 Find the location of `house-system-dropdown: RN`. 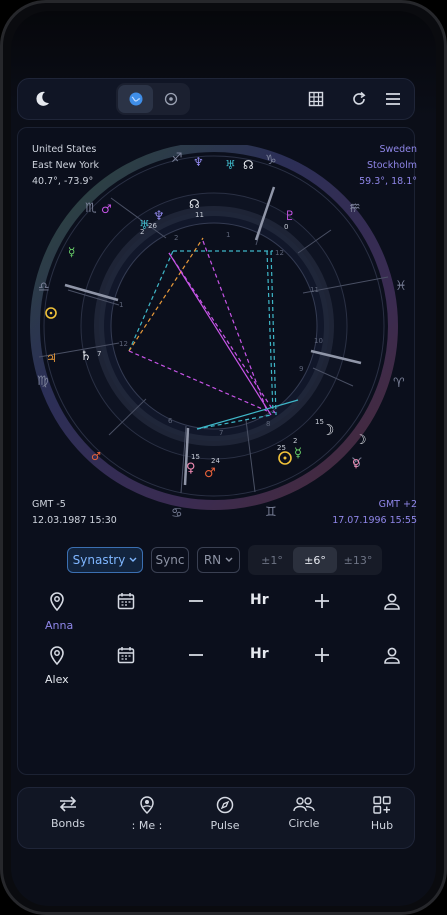

house-system-dropdown: RN is located at coordinates (218, 560).